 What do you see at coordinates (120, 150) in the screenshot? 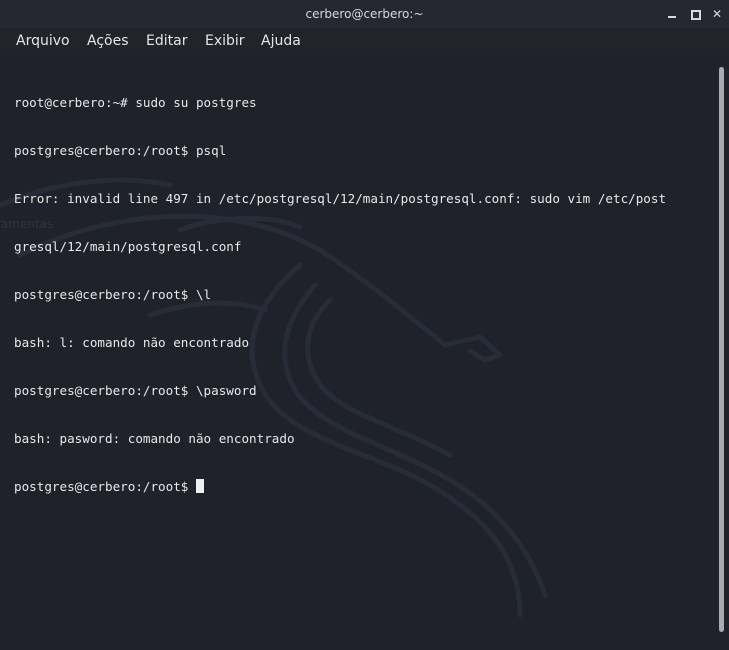
I see `terminal-line: postgres@cerbero:/root$ psql` at bounding box center [120, 150].